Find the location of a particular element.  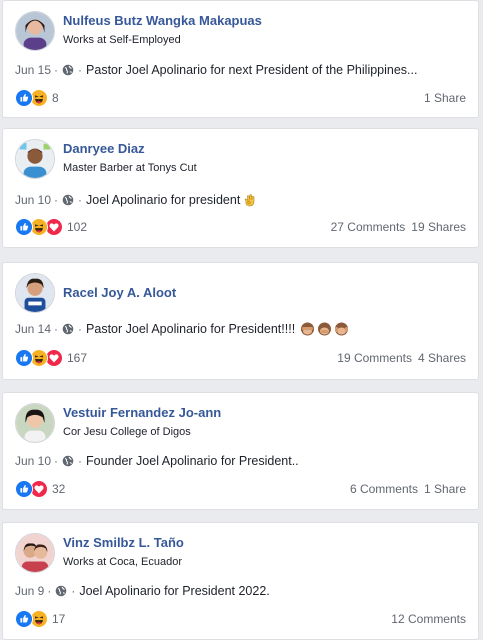

reaction-summary: 8 is located at coordinates (37, 98).